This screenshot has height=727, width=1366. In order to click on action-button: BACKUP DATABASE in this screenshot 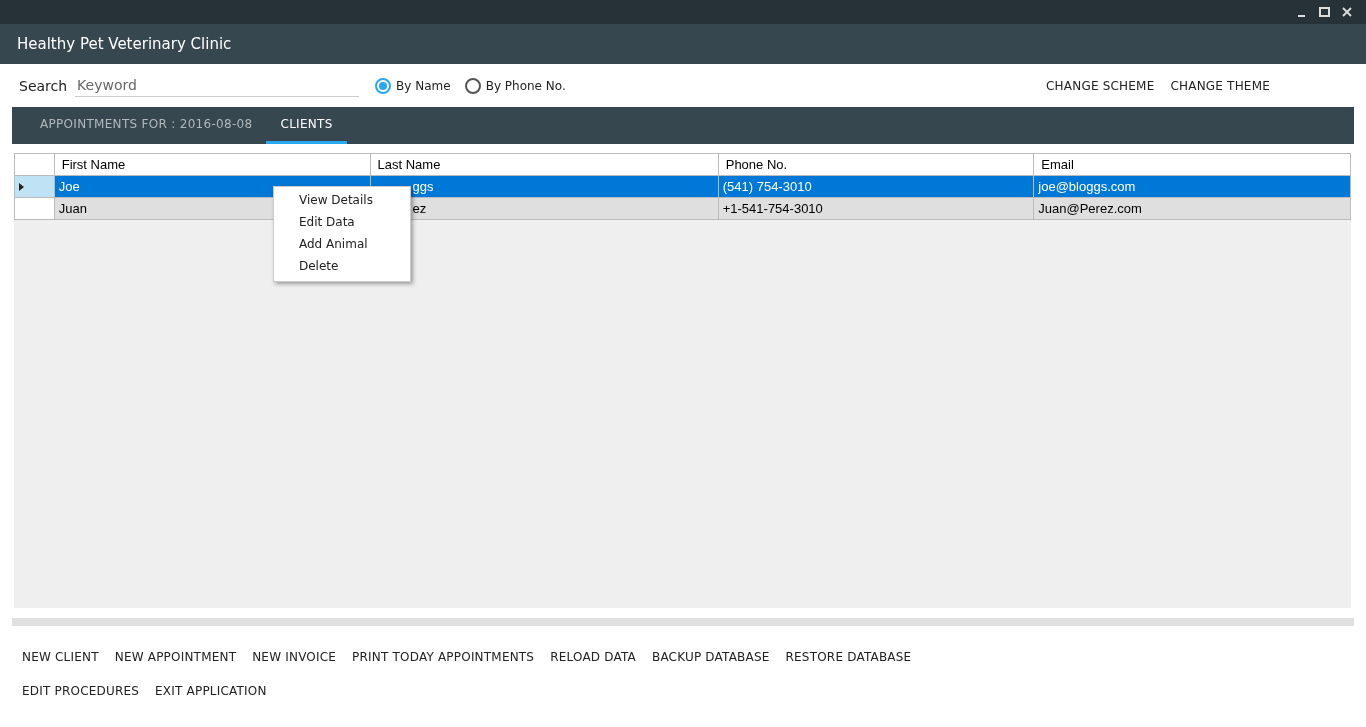, I will do `click(711, 657)`.